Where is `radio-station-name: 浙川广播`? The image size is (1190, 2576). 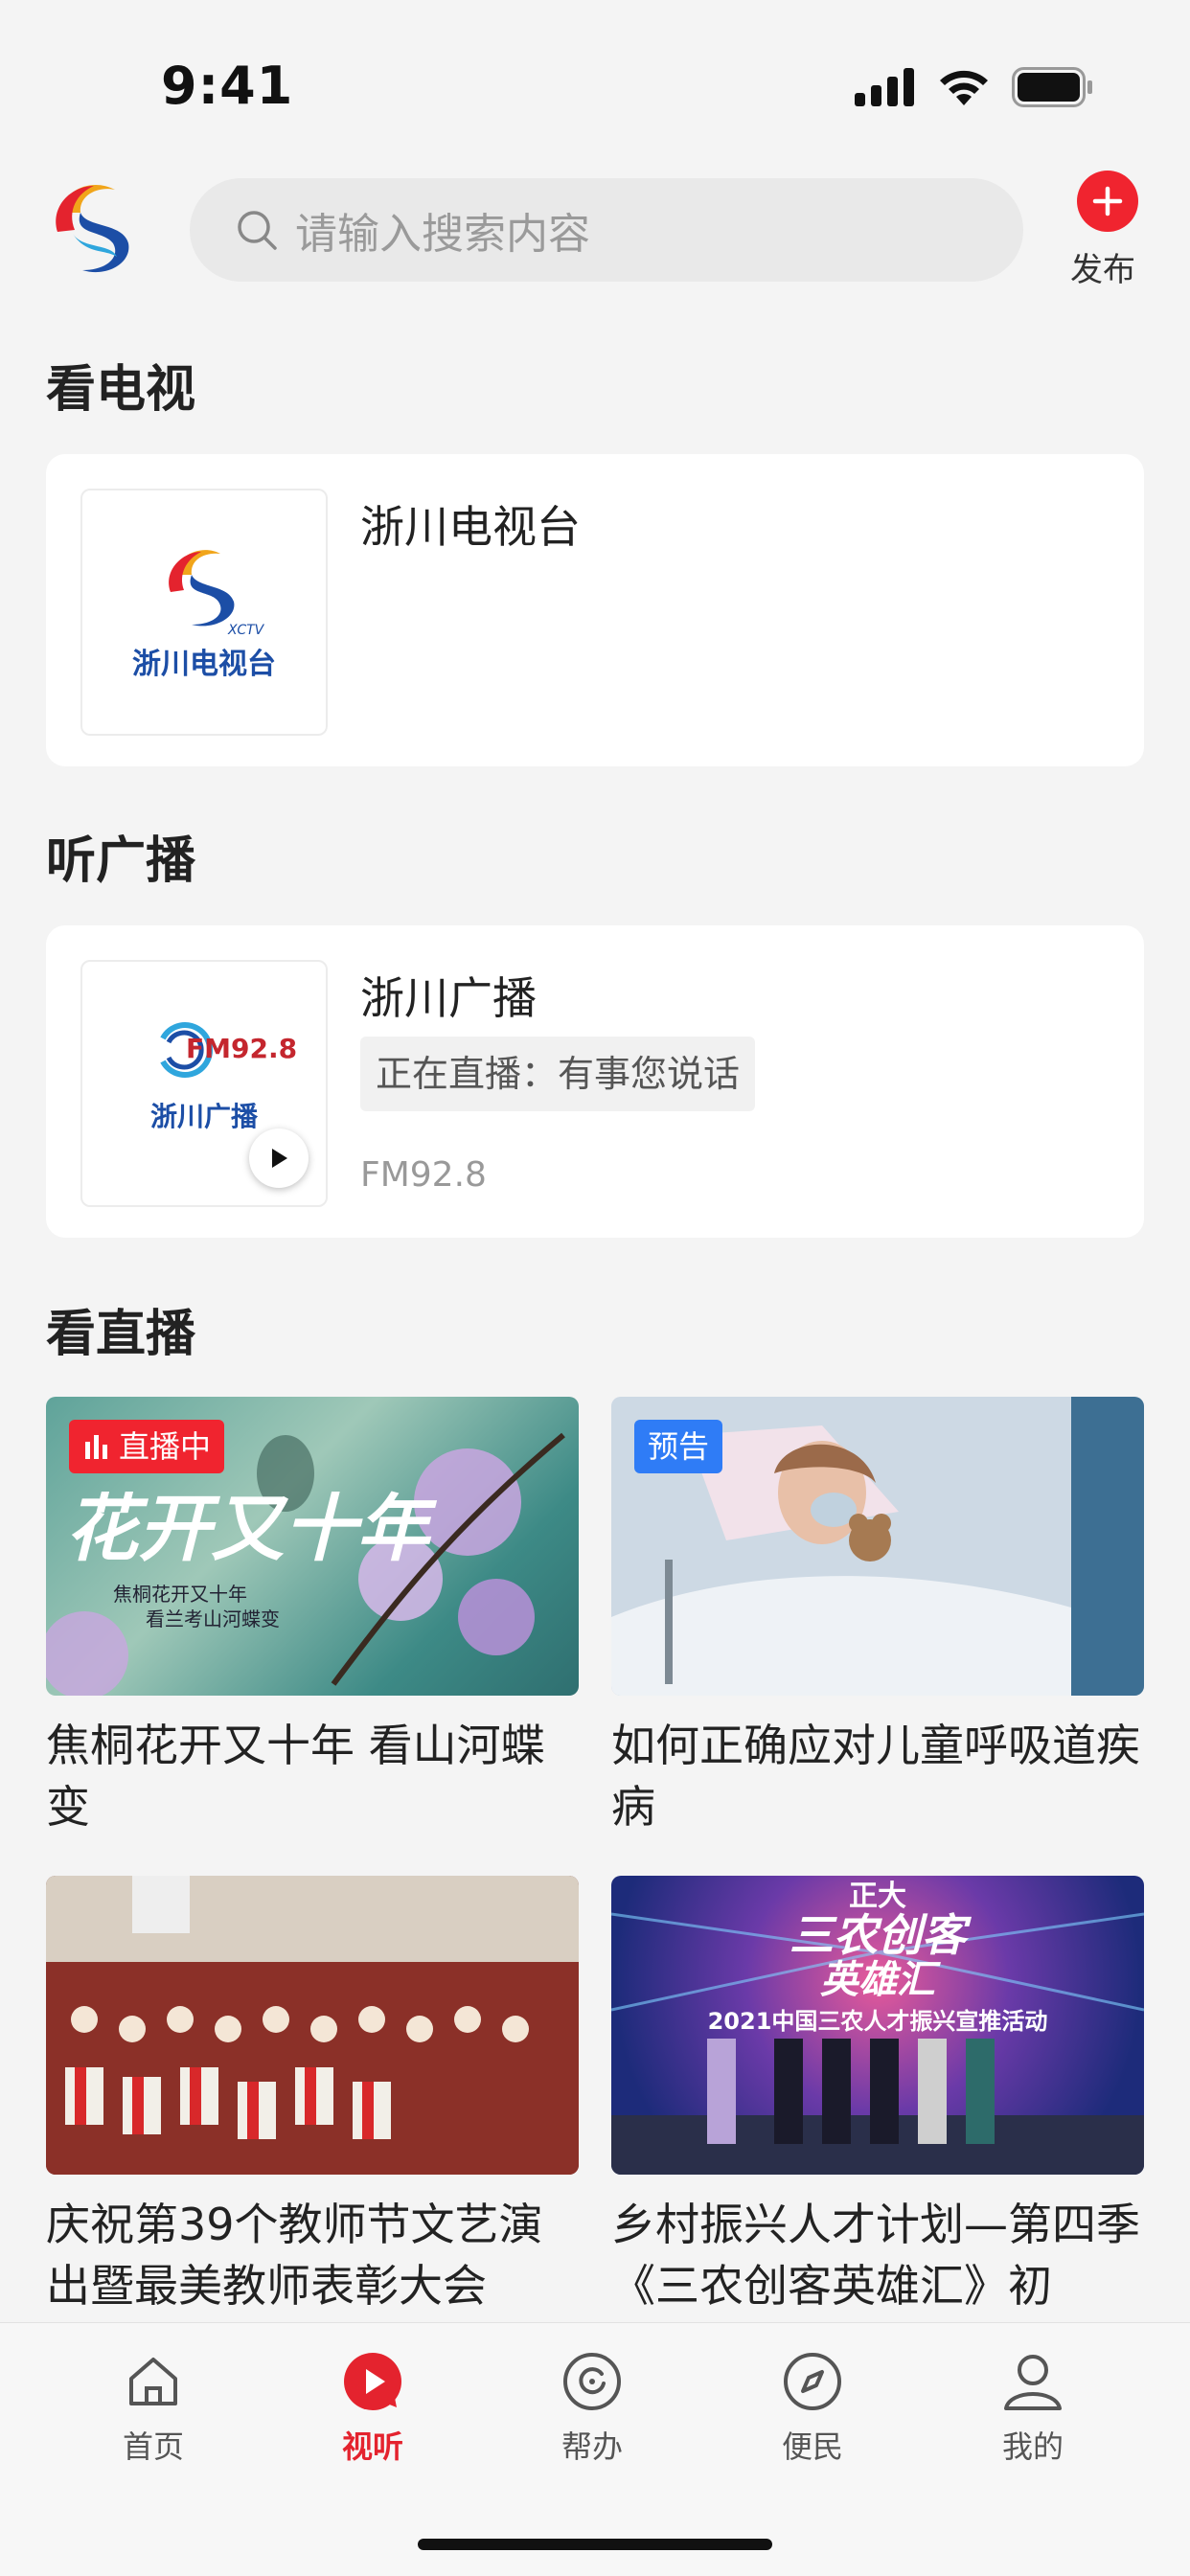
radio-station-name: 浙川广播 is located at coordinates (449, 998).